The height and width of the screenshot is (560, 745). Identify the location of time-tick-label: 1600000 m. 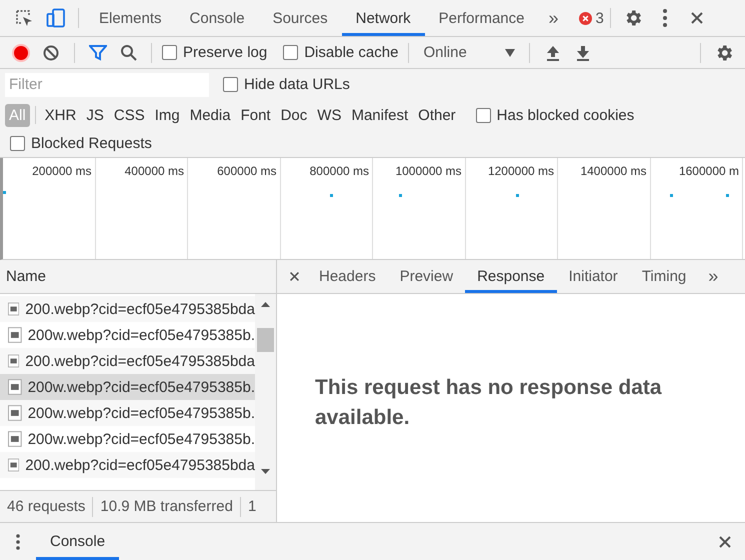
(708, 171).